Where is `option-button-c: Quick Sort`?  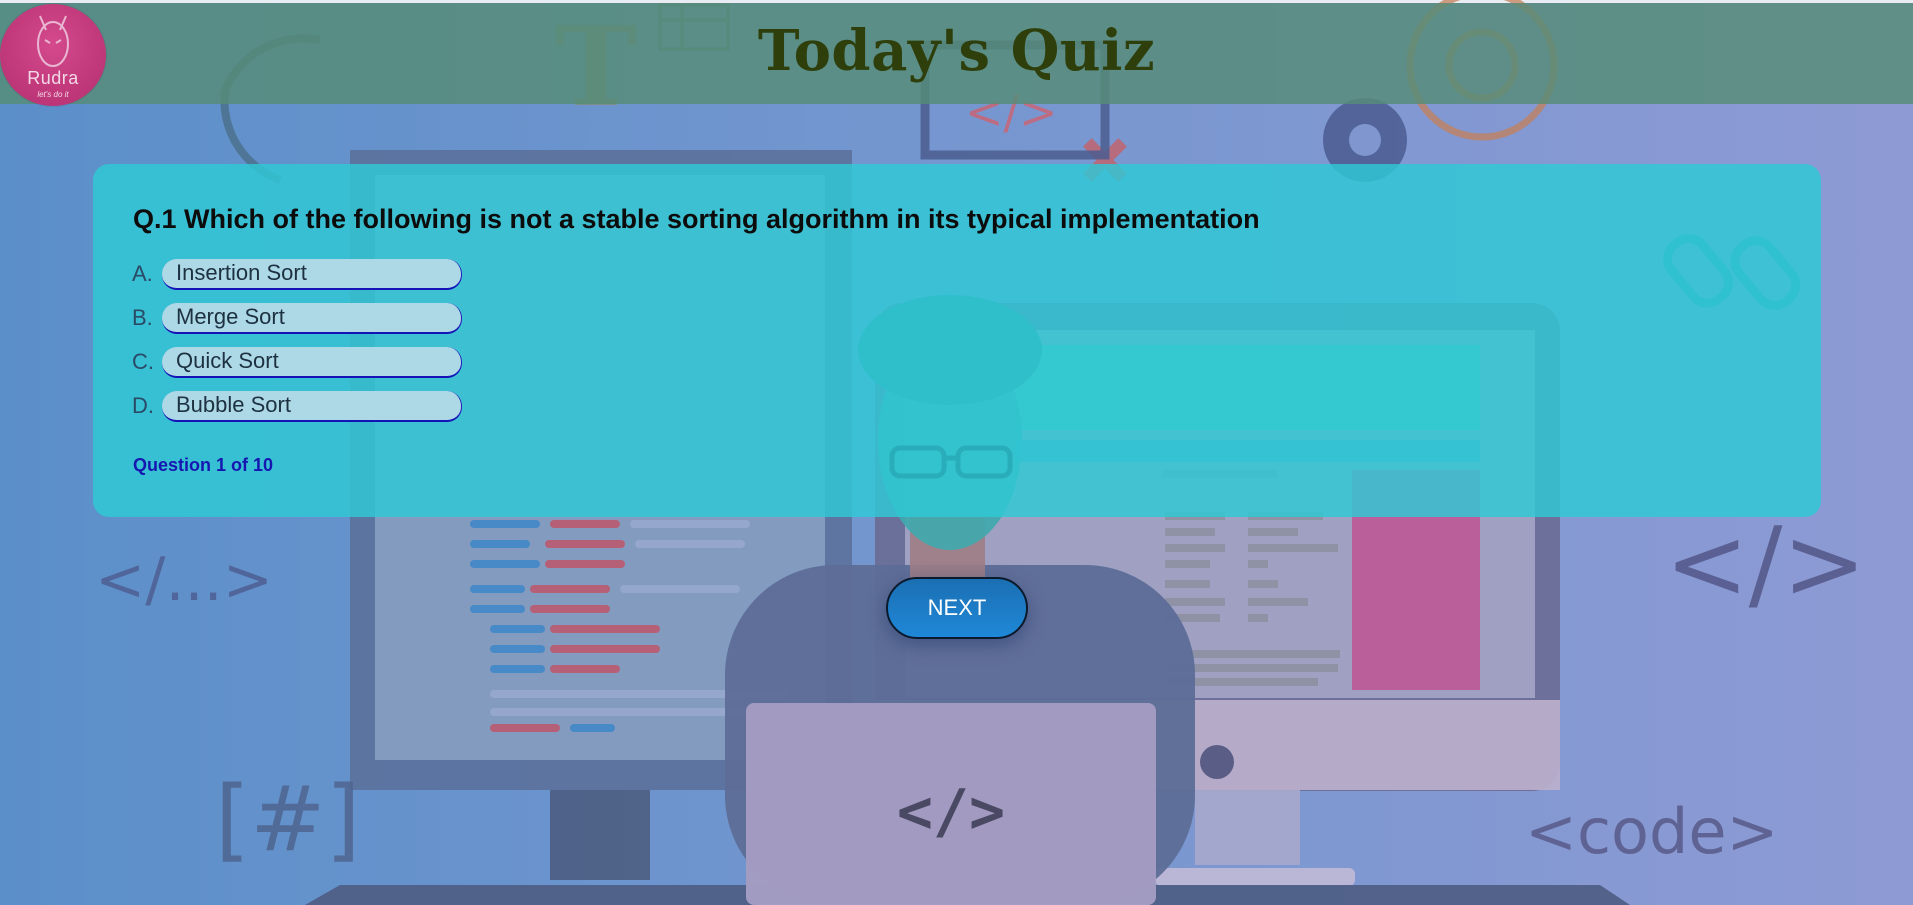
option-button-c: Quick Sort is located at coordinates (312, 362).